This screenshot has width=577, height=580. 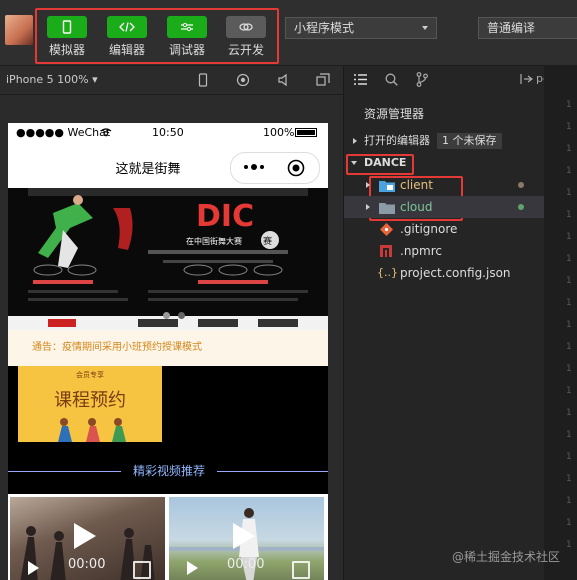 I want to click on detach-window-icon, so click(x=323, y=80).